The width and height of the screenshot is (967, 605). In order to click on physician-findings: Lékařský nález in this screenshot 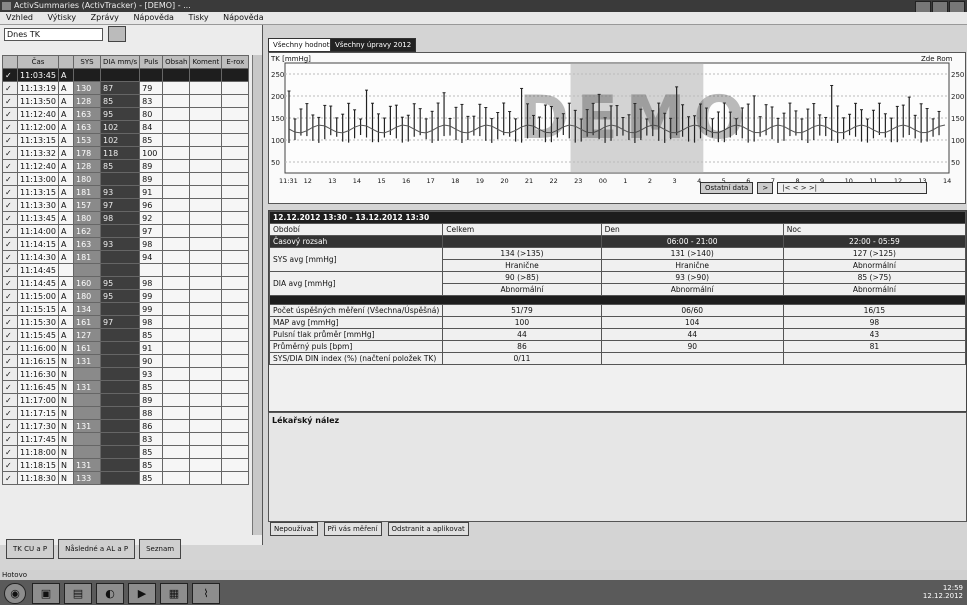, I will do `click(617, 467)`.